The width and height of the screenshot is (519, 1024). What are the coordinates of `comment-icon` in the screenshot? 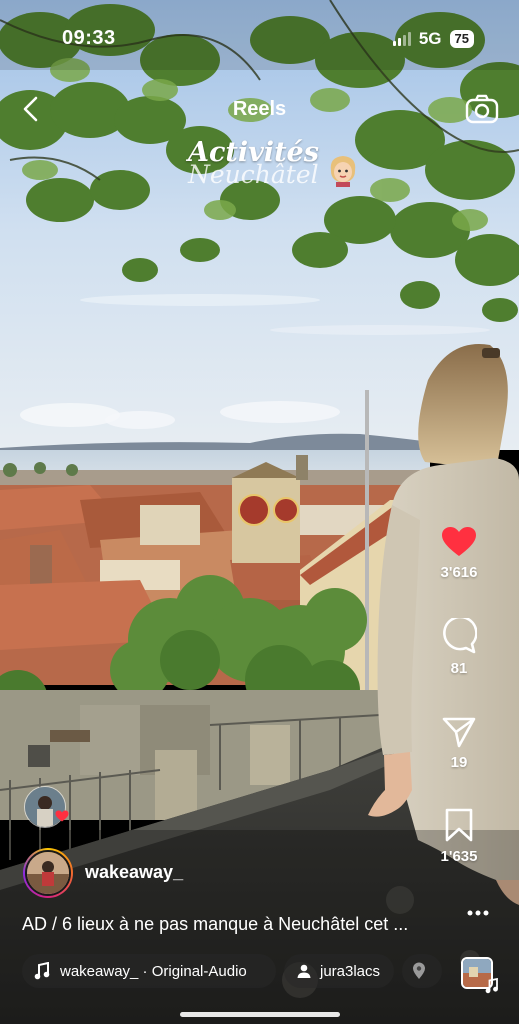 It's located at (459, 636).